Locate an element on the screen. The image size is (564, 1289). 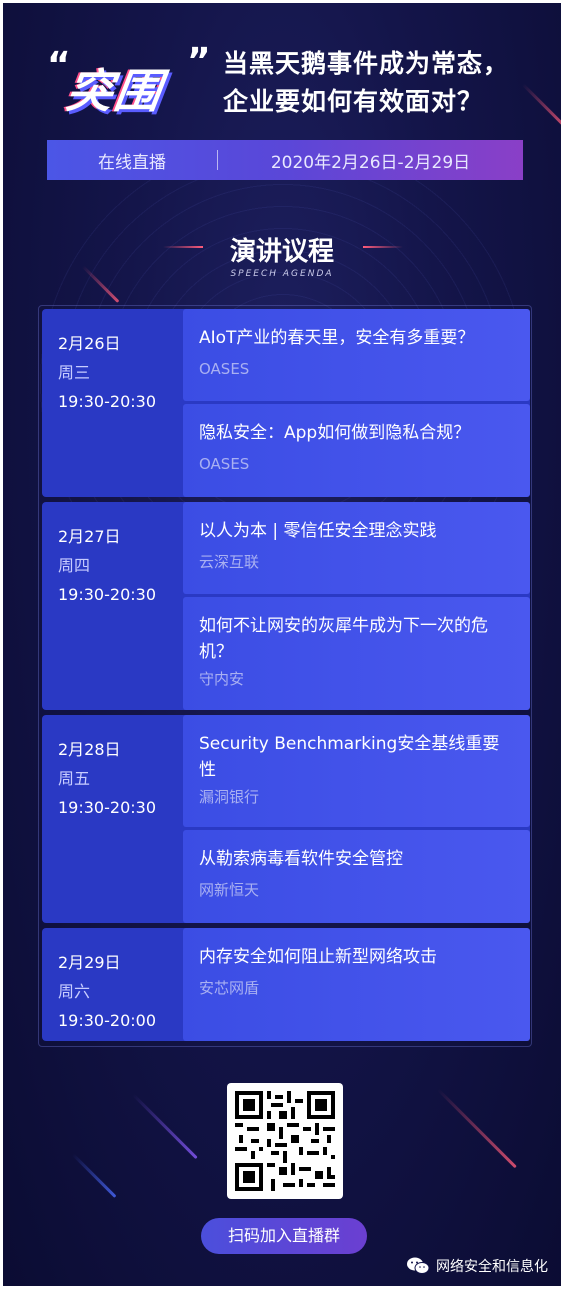
talk-item: AIoT产业的春天里，安全有多重要？ OASES is located at coordinates (356, 355).